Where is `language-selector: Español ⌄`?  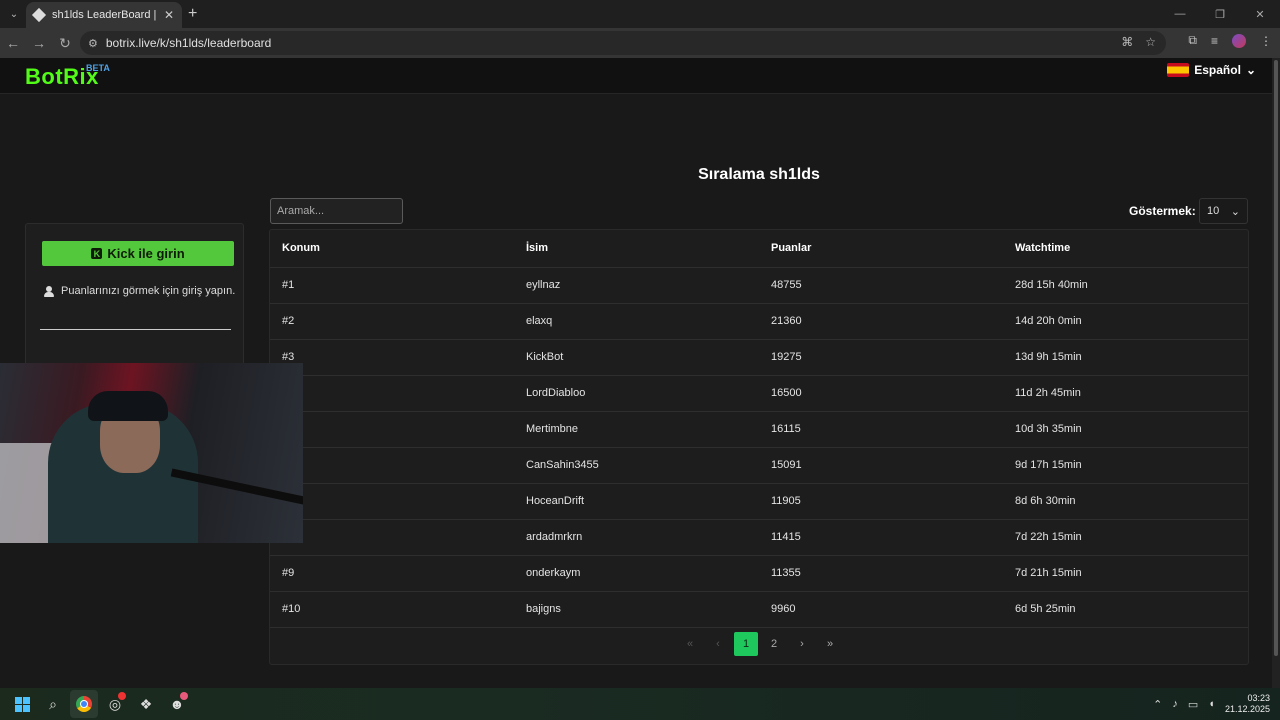 language-selector: Español ⌄ is located at coordinates (1211, 70).